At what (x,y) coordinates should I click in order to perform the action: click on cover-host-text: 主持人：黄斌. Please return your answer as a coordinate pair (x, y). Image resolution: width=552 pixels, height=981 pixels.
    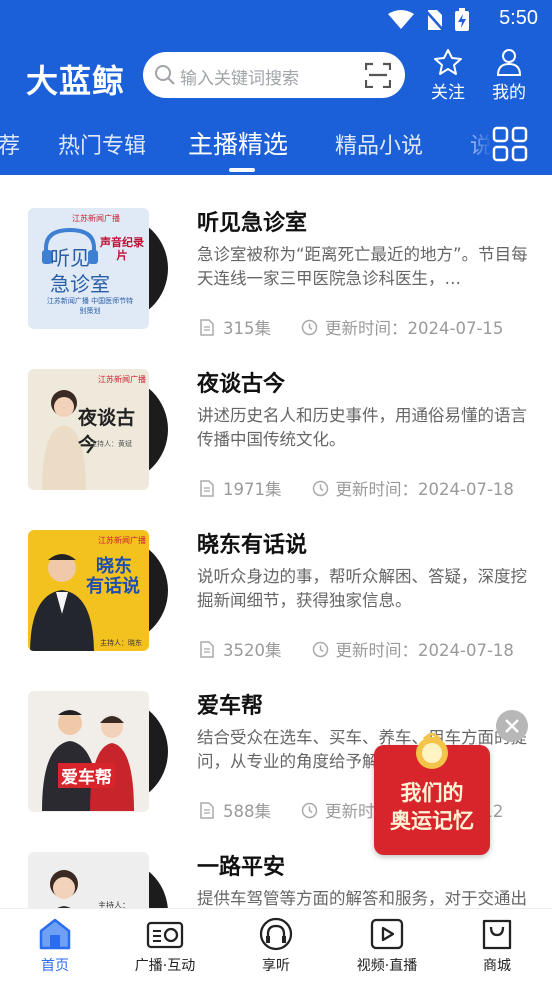
    Looking at the image, I should click on (111, 444).